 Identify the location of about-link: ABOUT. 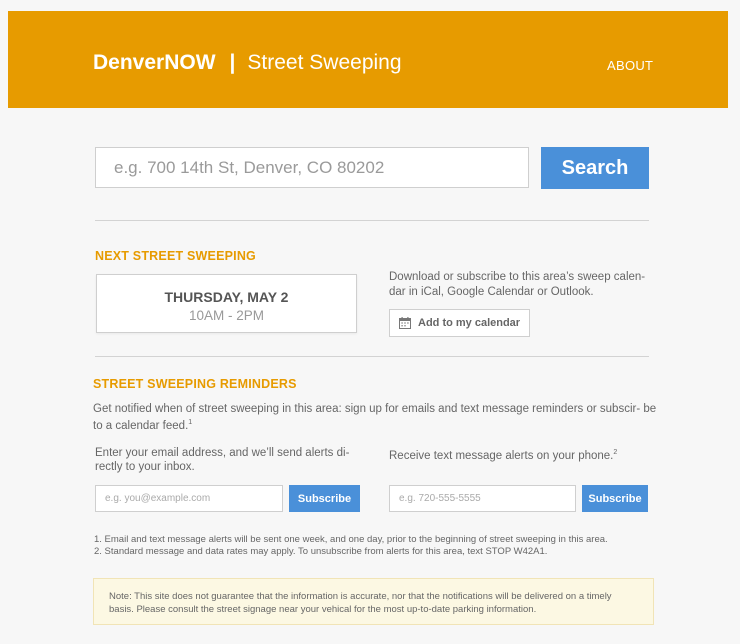
(630, 65).